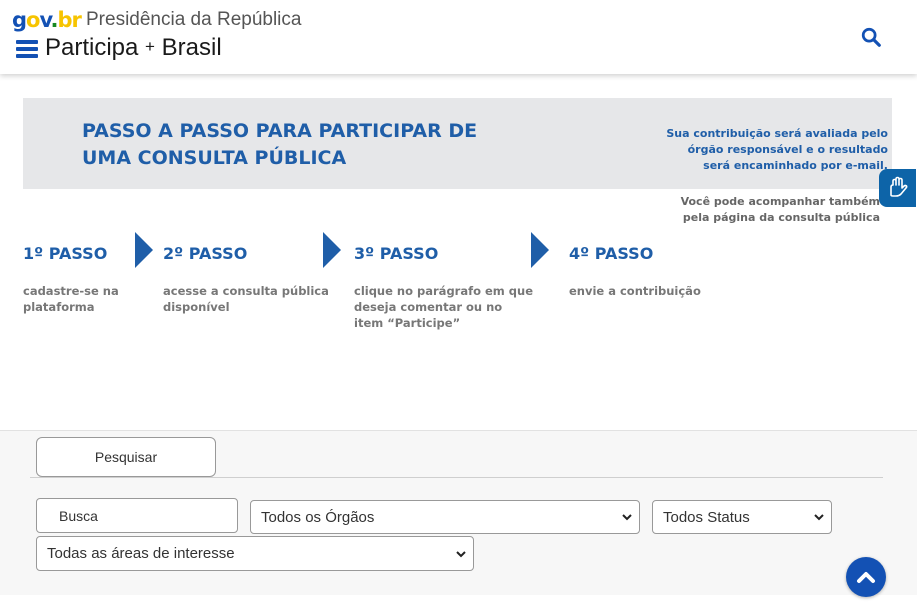 Image resolution: width=917 pixels, height=613 pixels. Describe the element at coordinates (456, 477) in the screenshot. I see `divider` at that location.